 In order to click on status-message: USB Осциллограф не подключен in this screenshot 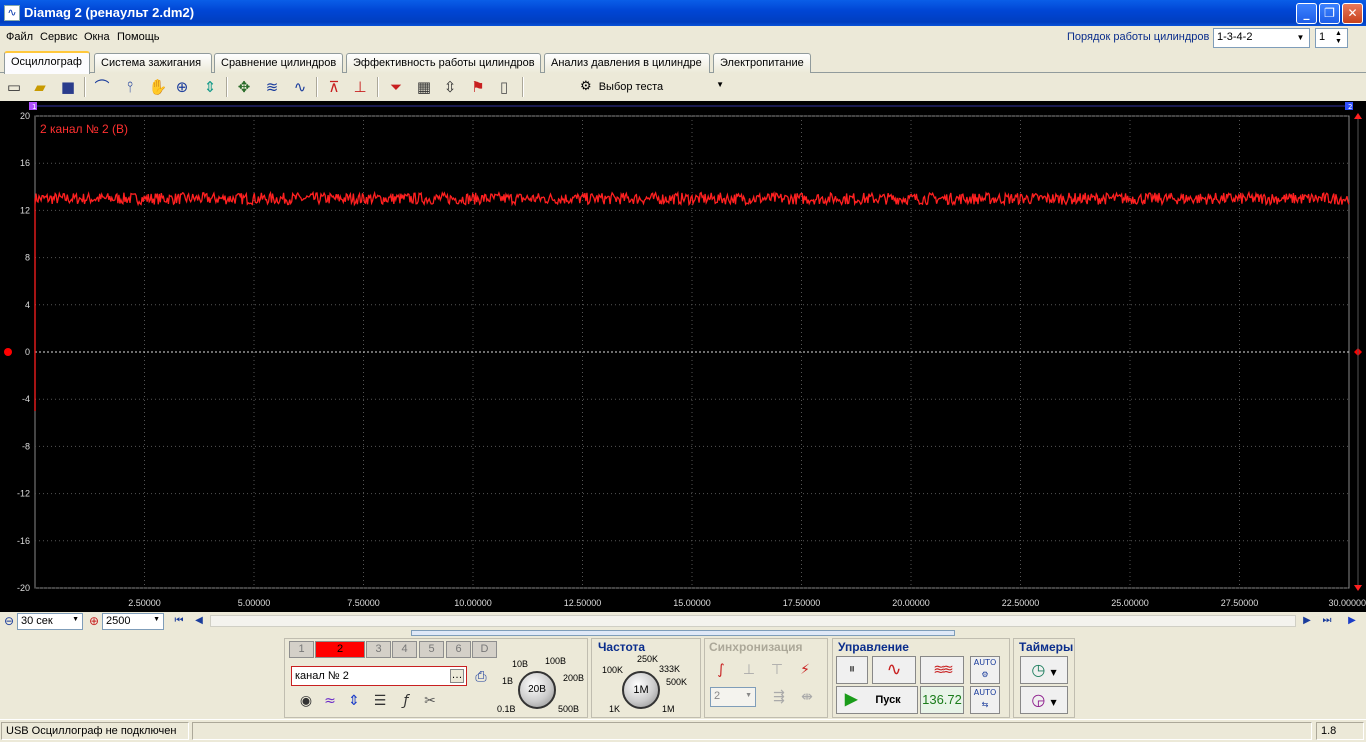, I will do `click(95, 731)`.